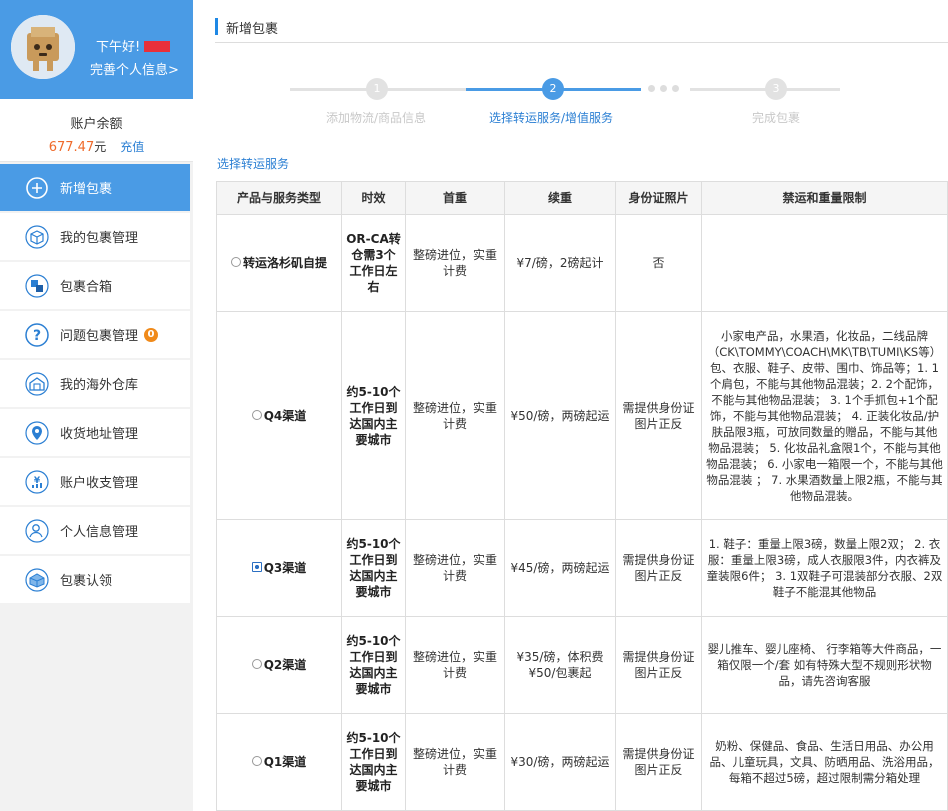 The width and height of the screenshot is (948, 811). I want to click on sidebar-item-account-ledger: ¥ 账户收支管理, so click(95, 481).